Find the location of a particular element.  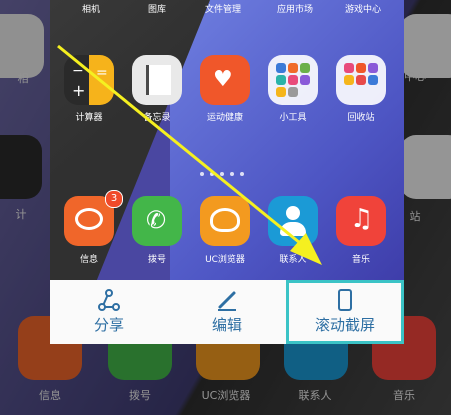

label-messages: 信息 is located at coordinates (88, 260).